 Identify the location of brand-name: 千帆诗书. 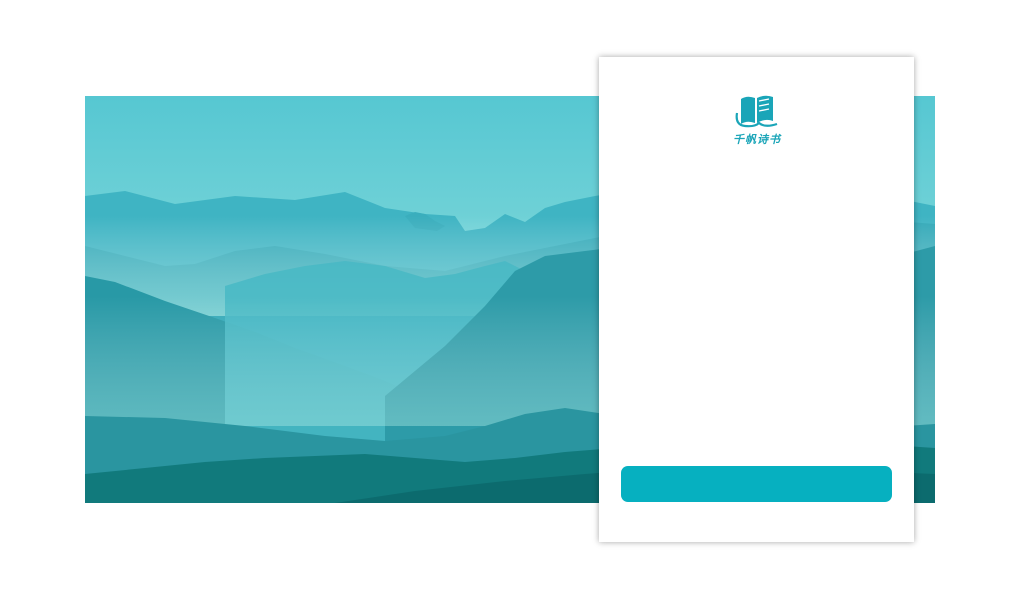
(757, 139).